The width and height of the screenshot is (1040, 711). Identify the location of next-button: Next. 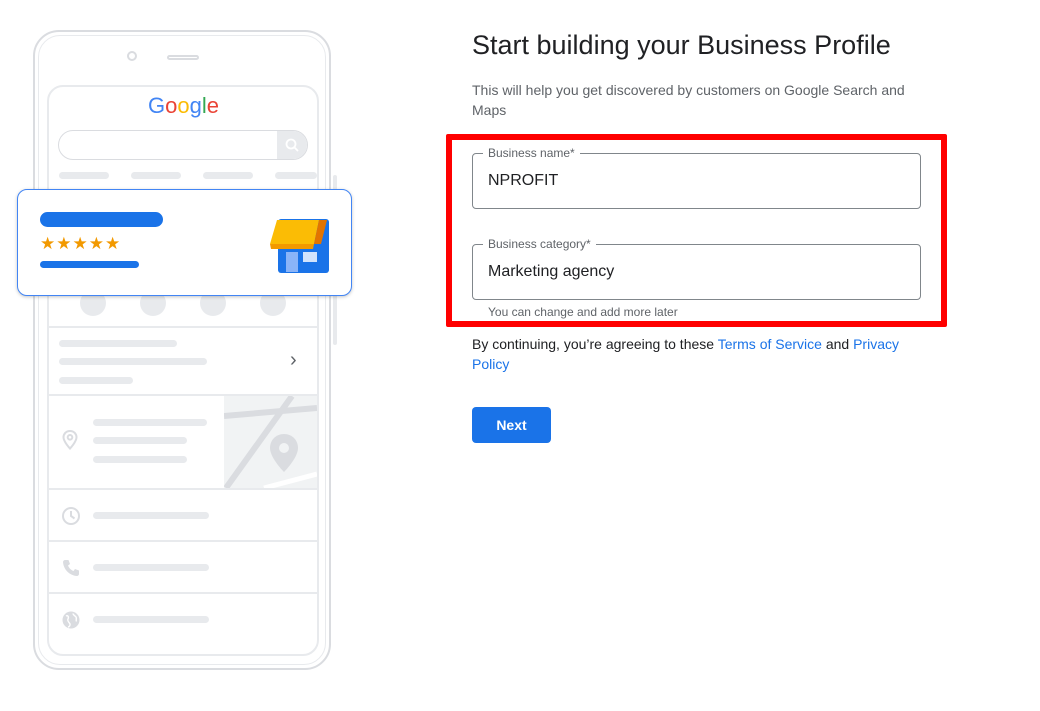
(511, 425).